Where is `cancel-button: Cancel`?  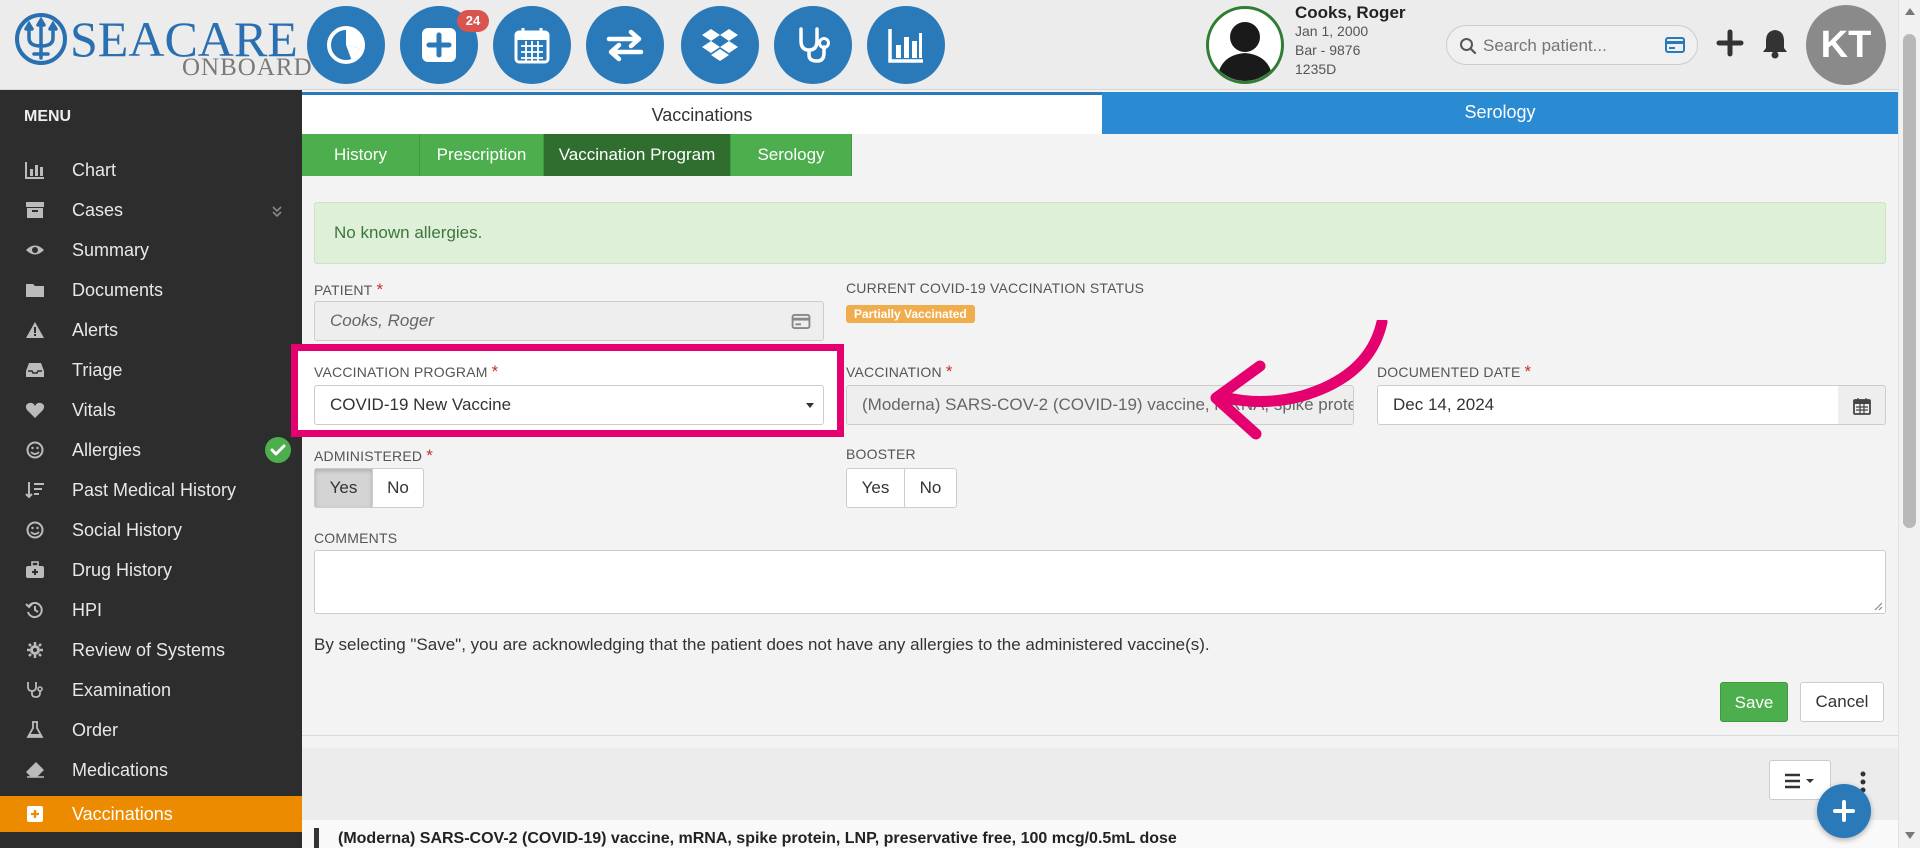
cancel-button: Cancel is located at coordinates (1842, 702).